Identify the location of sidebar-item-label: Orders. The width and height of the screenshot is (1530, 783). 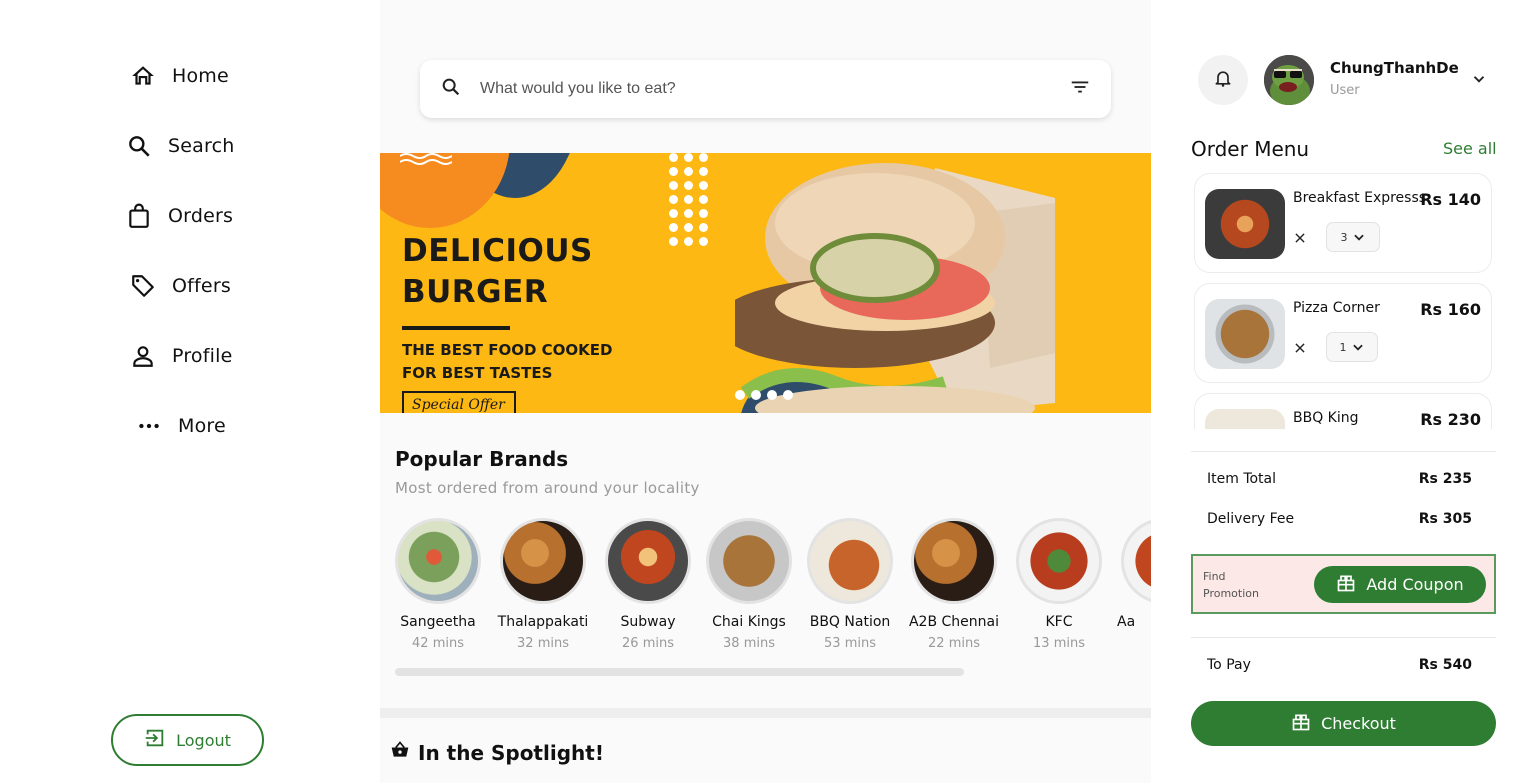
(201, 216).